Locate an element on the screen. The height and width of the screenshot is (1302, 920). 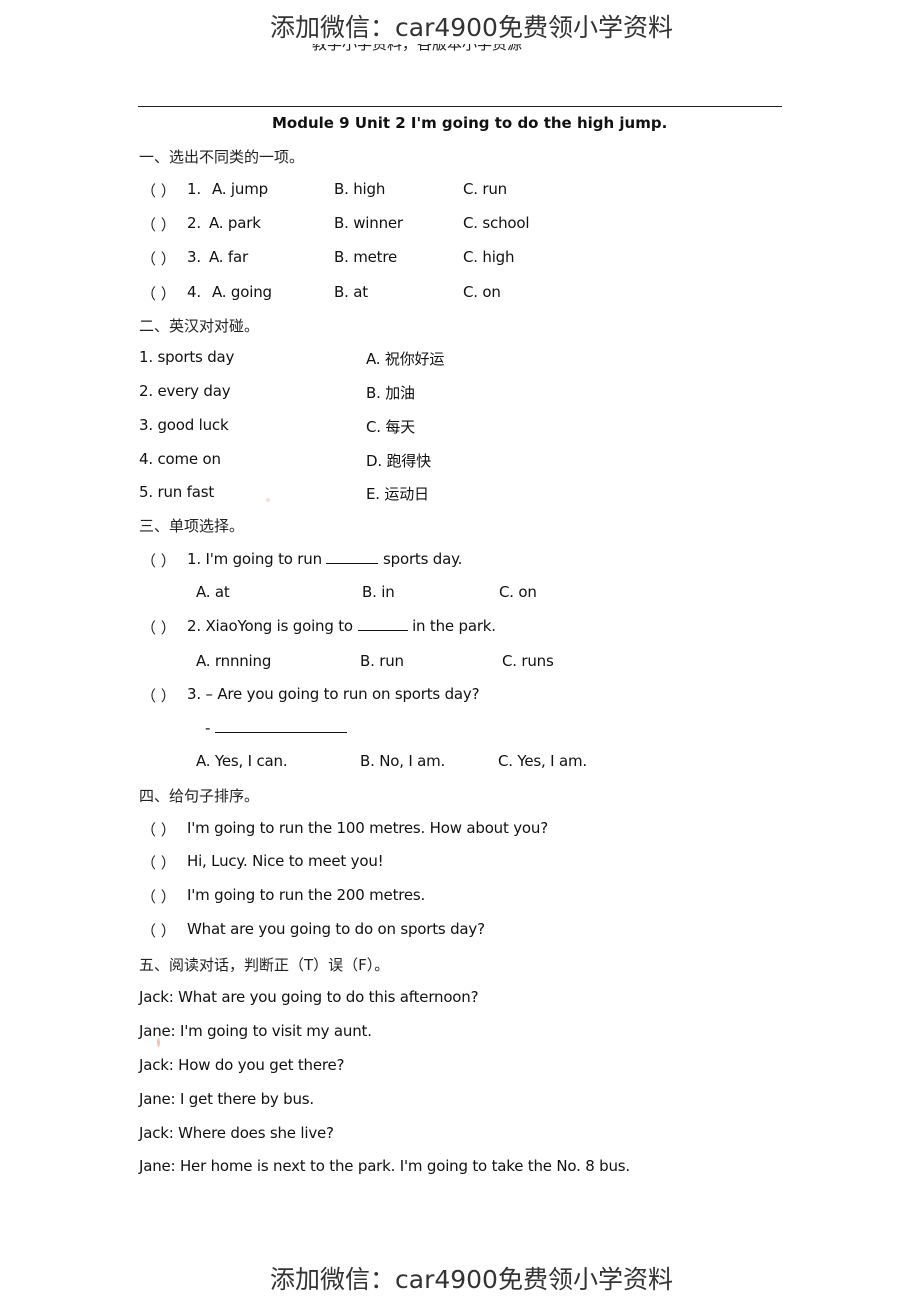
option-c: C. runs is located at coordinates (528, 661).